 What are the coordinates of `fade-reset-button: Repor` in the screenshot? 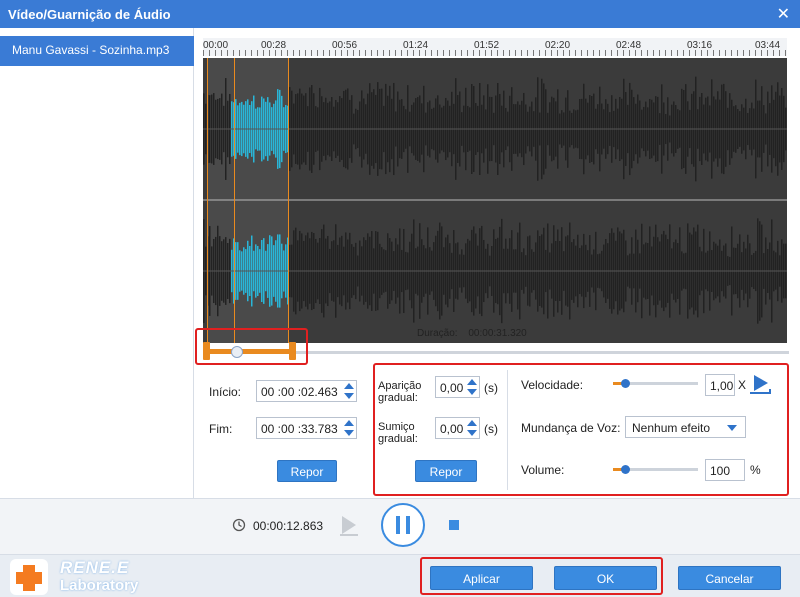 It's located at (446, 471).